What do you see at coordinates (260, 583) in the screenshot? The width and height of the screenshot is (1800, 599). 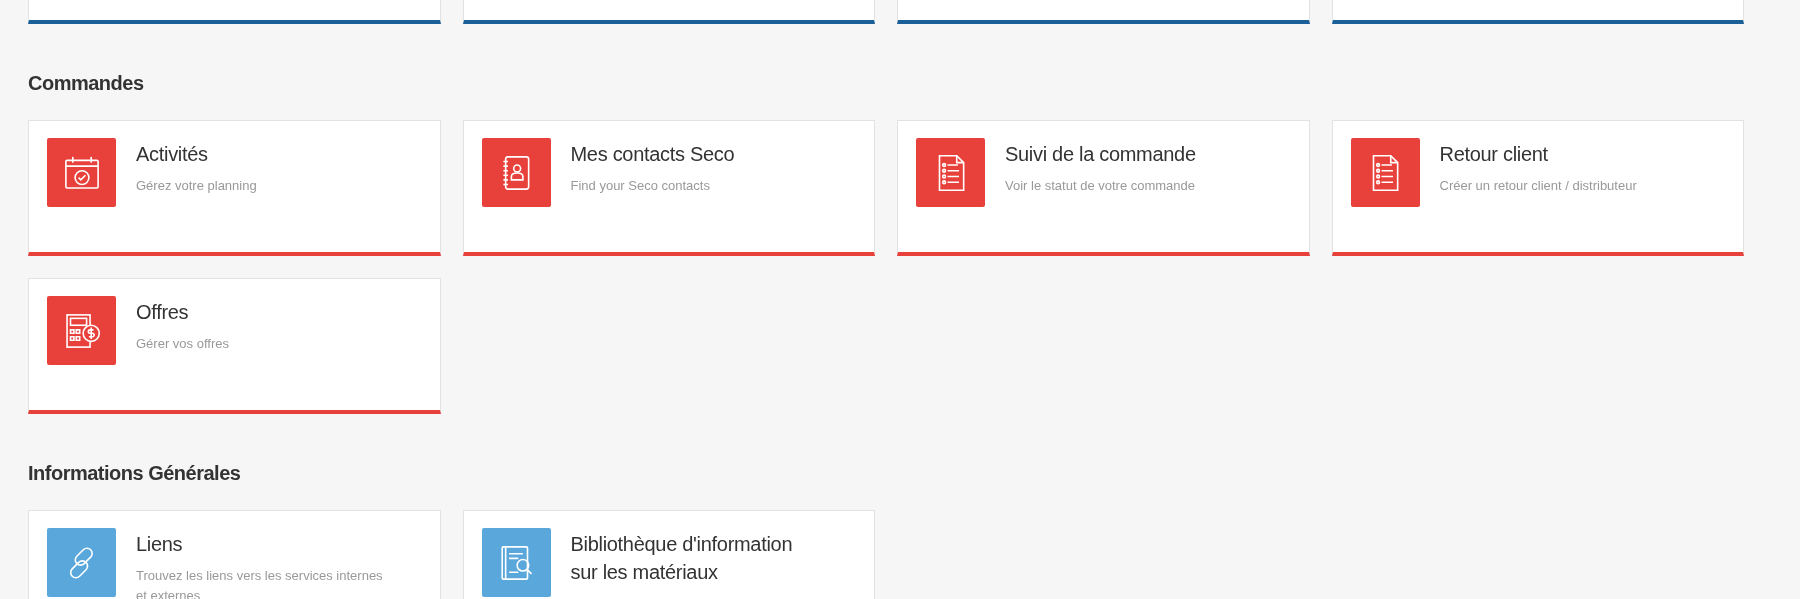 I see `tile-description: Trouvez les liens vers les services internes et externes` at bounding box center [260, 583].